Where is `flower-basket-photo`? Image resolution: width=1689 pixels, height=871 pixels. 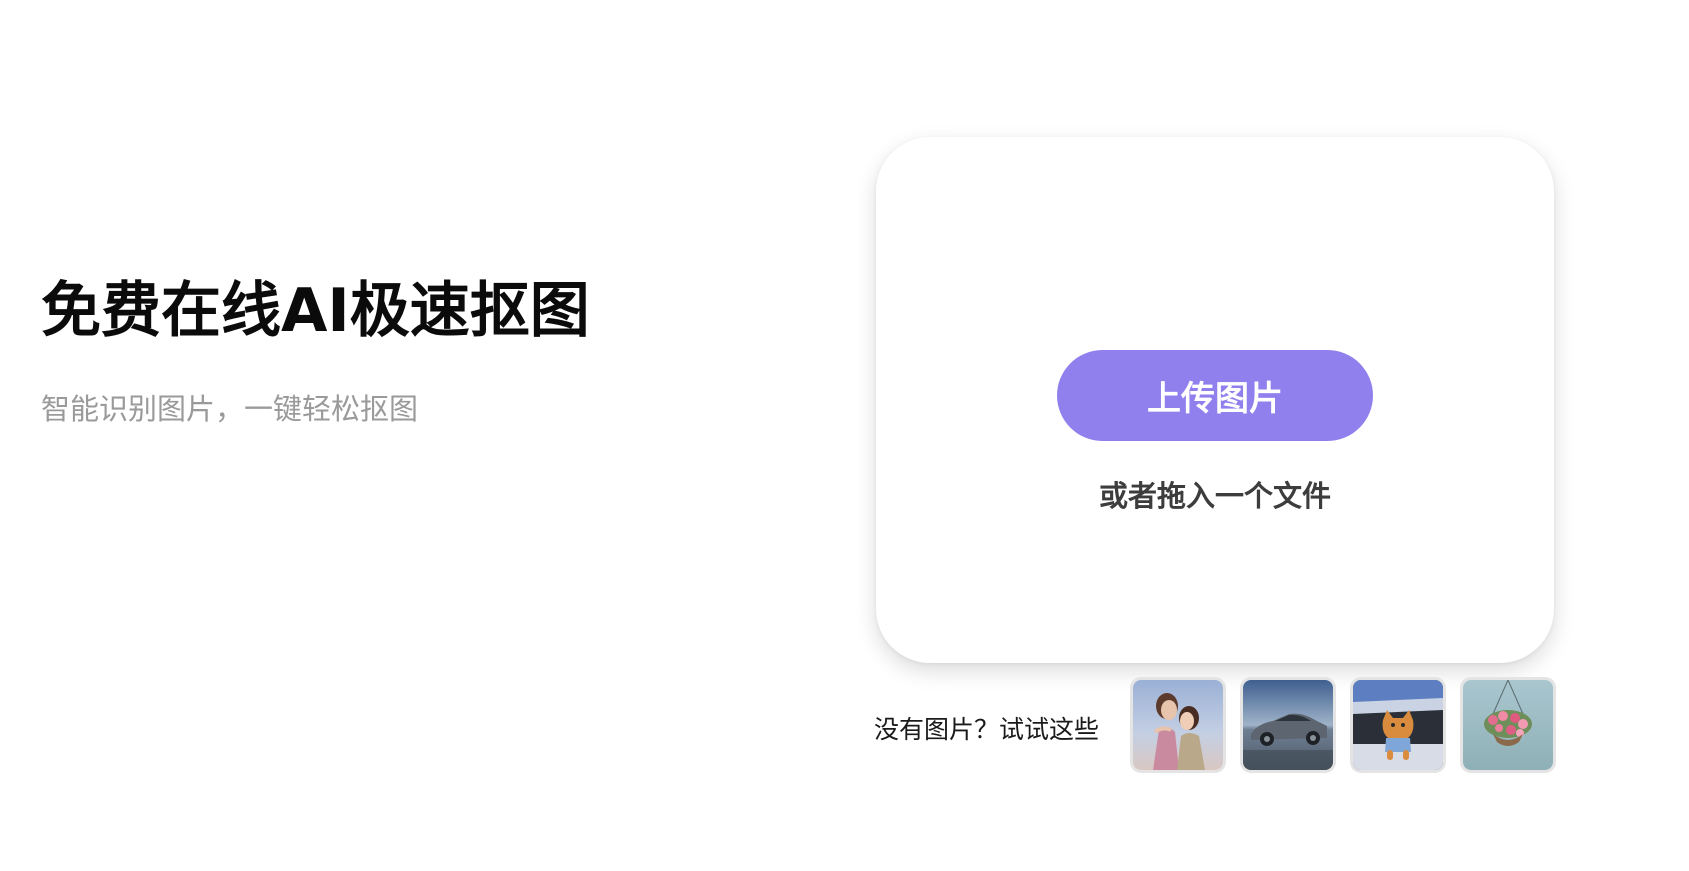 flower-basket-photo is located at coordinates (1508, 725).